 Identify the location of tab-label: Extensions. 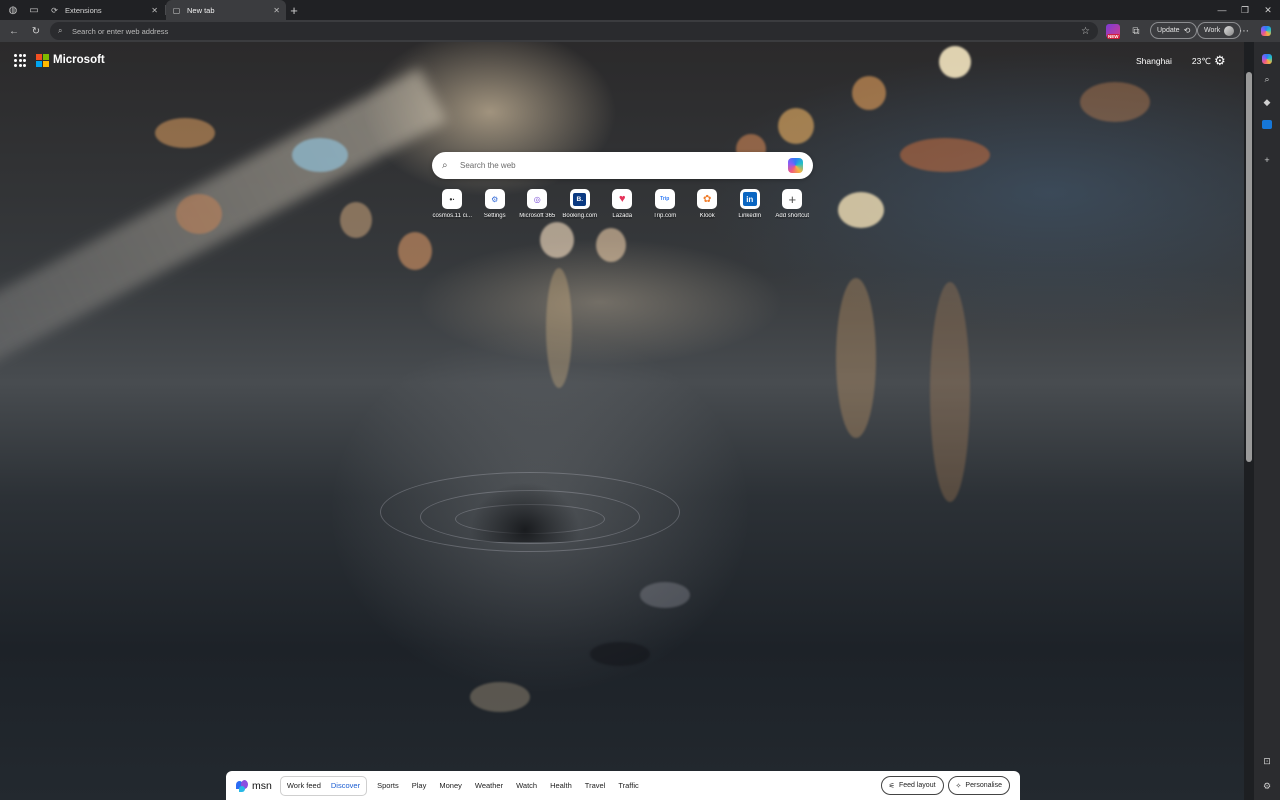
(83, 10).